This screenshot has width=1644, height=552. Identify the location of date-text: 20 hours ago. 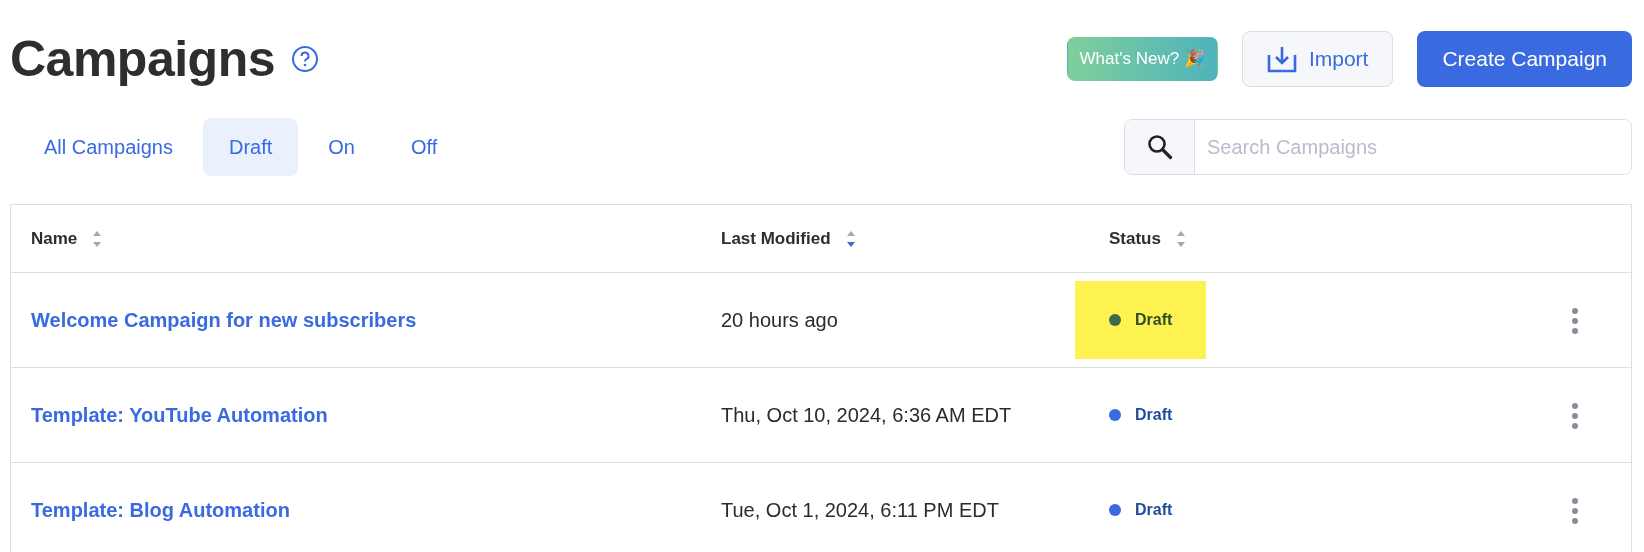
(779, 320).